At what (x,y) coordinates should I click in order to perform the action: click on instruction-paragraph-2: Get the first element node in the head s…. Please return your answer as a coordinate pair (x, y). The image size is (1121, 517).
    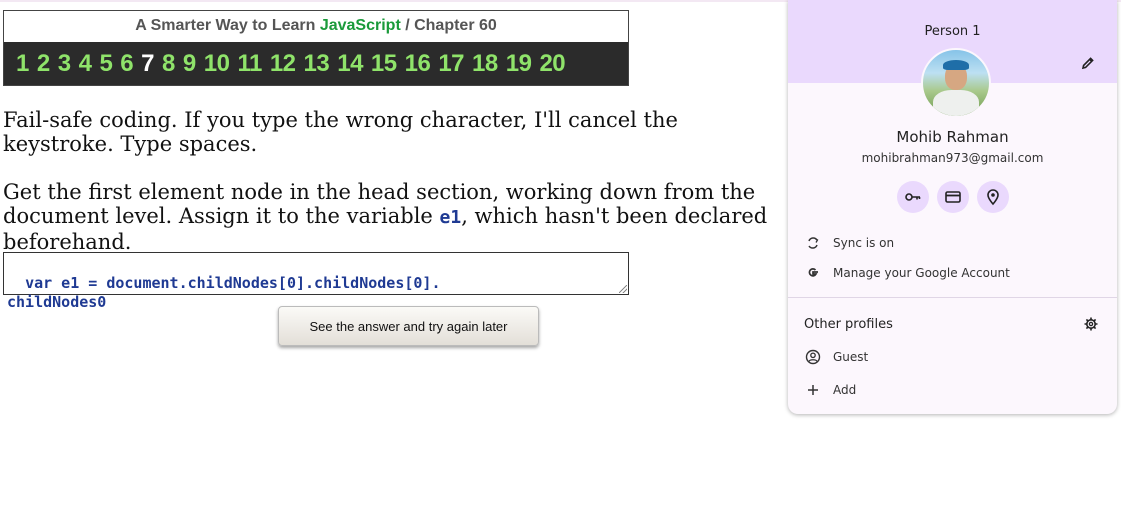
    Looking at the image, I should click on (393, 217).